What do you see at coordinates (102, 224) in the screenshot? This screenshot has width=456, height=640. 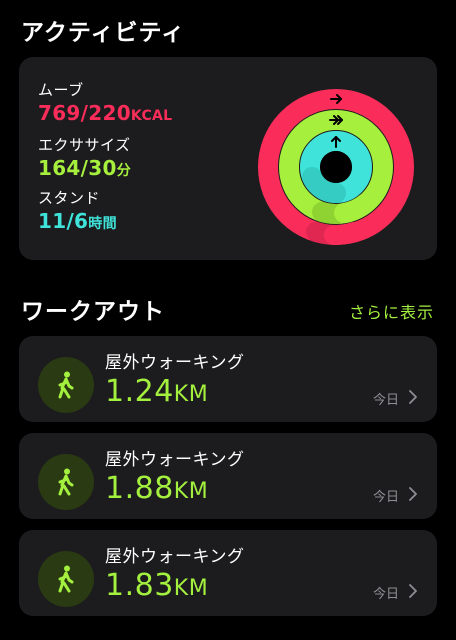 I see `stand-unit: 時間` at bounding box center [102, 224].